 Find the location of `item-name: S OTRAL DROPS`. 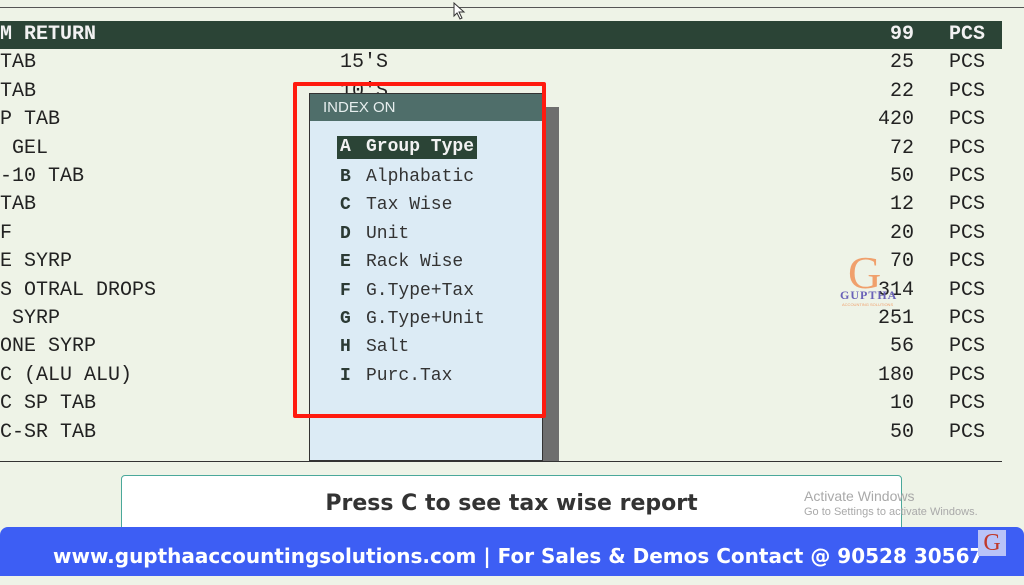

item-name: S OTRAL DROPS is located at coordinates (78, 290).